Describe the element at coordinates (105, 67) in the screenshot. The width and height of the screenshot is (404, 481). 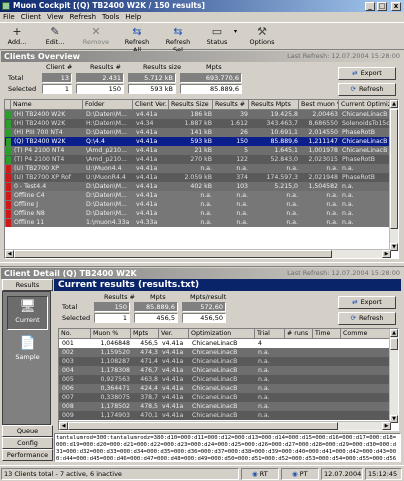
I see `col-results-count-label: Results #` at that location.